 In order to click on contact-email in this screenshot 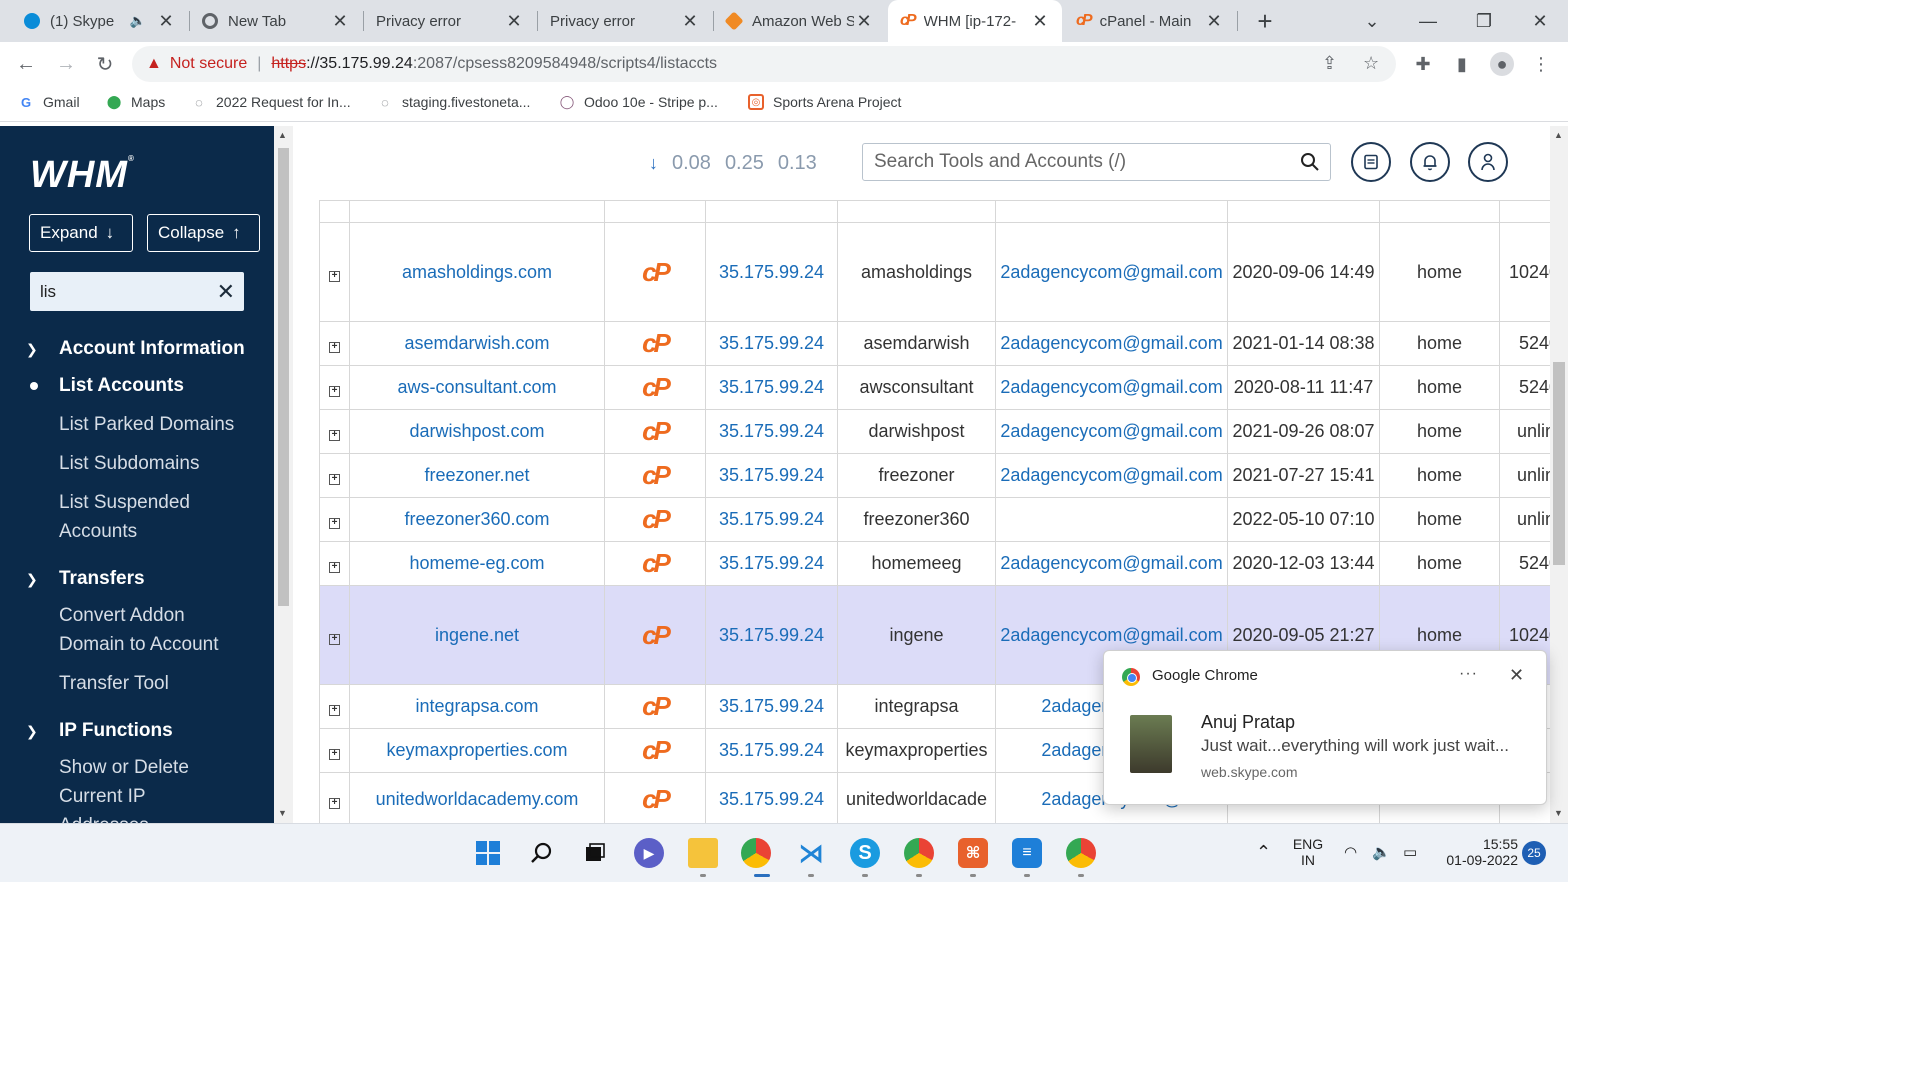, I will do `click(1111, 519)`.